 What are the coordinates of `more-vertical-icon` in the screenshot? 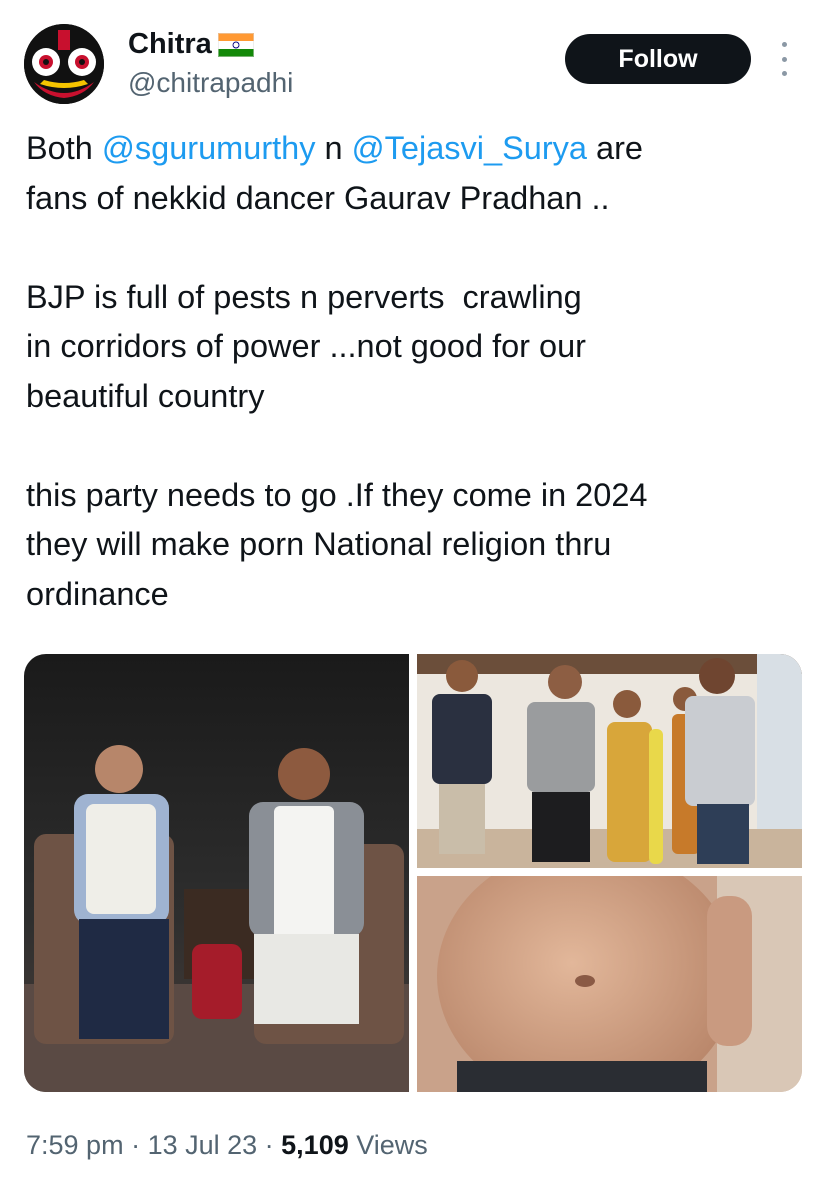 It's located at (784, 59).